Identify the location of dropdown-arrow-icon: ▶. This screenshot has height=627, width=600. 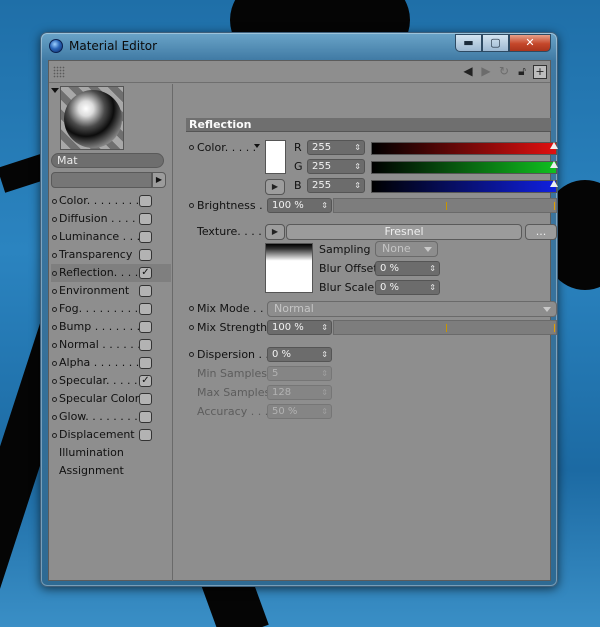
(159, 180).